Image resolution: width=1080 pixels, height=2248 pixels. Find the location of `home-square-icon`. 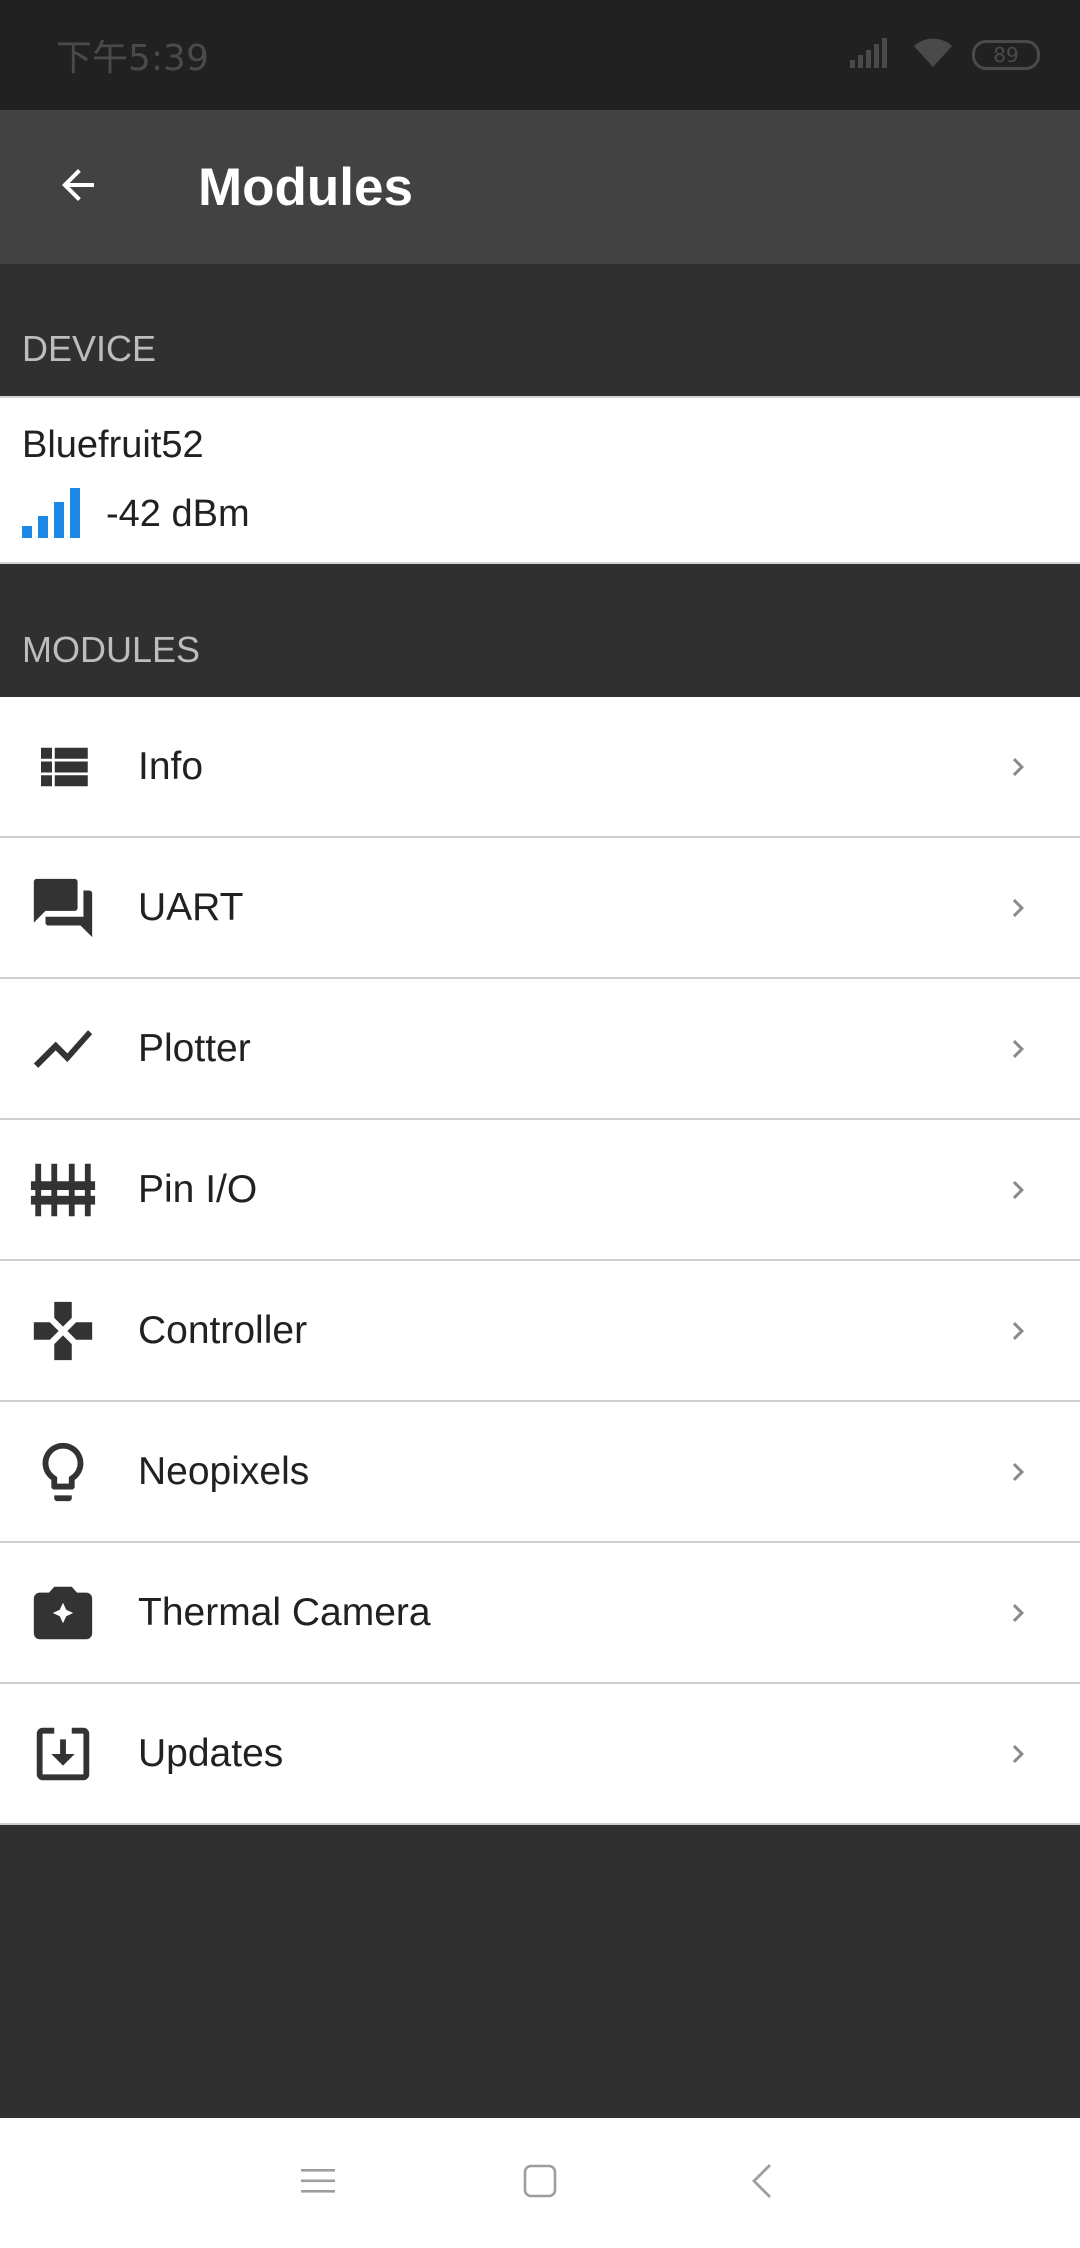

home-square-icon is located at coordinates (540, 2183).